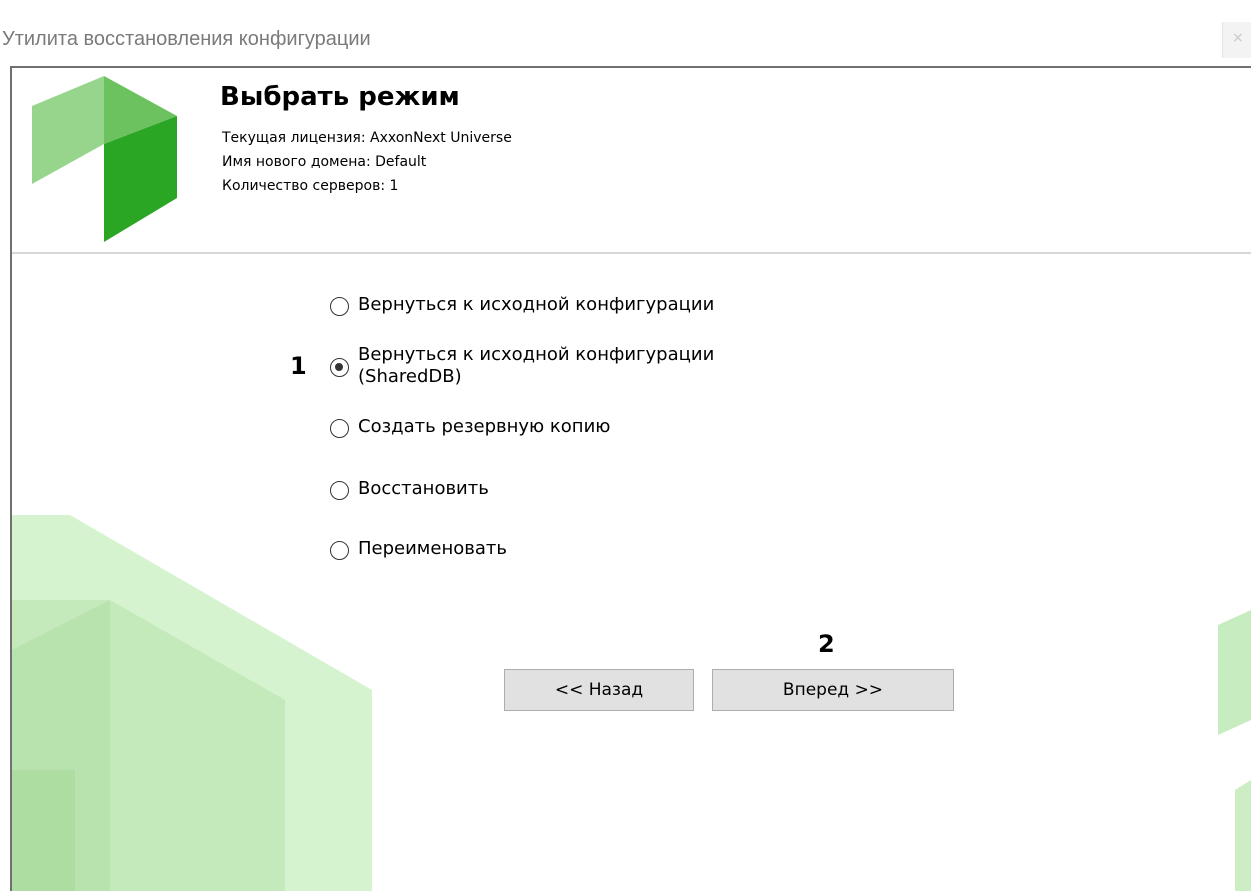 This screenshot has width=1251, height=891. Describe the element at coordinates (367, 138) in the screenshot. I see `license-info: Текущая лицензия: AxxonNext Universe` at that location.